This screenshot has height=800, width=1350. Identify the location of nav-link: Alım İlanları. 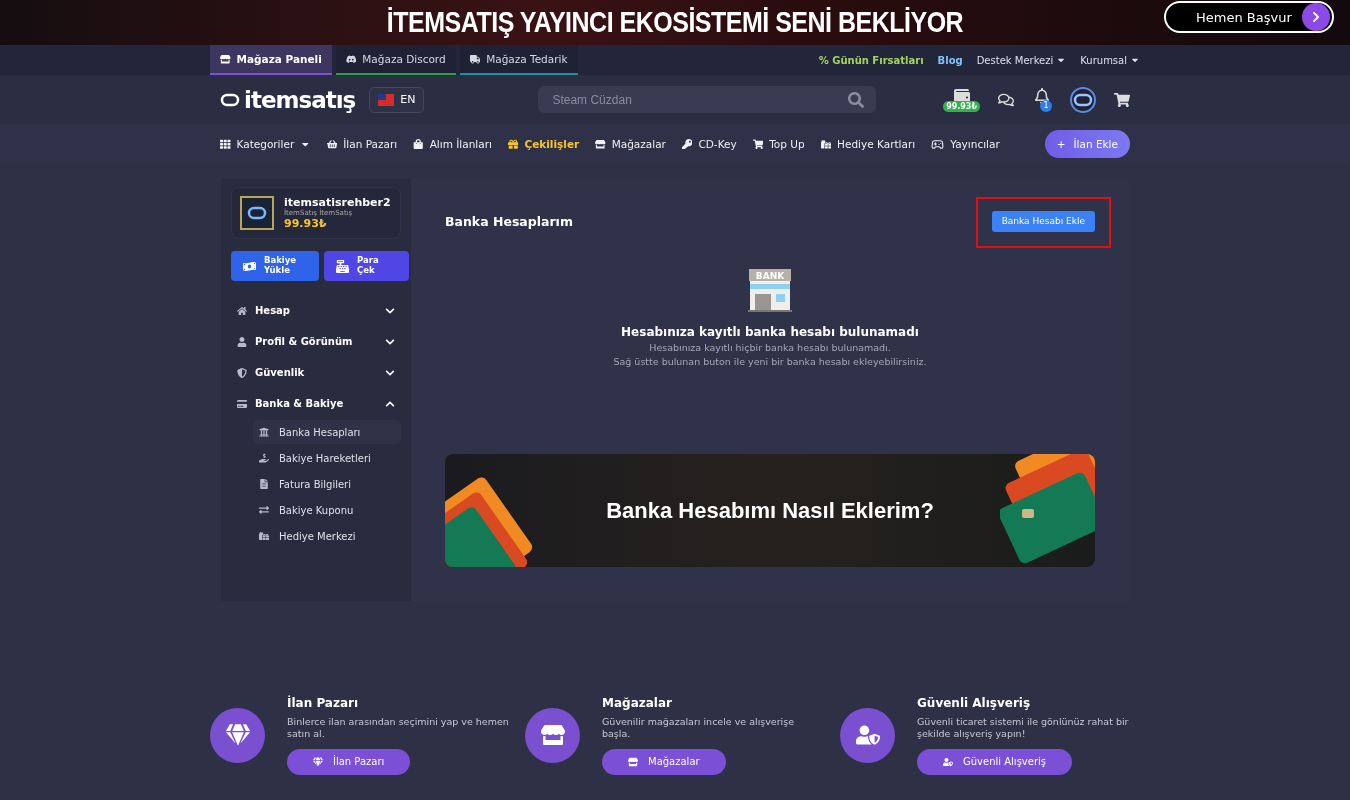
(452, 144).